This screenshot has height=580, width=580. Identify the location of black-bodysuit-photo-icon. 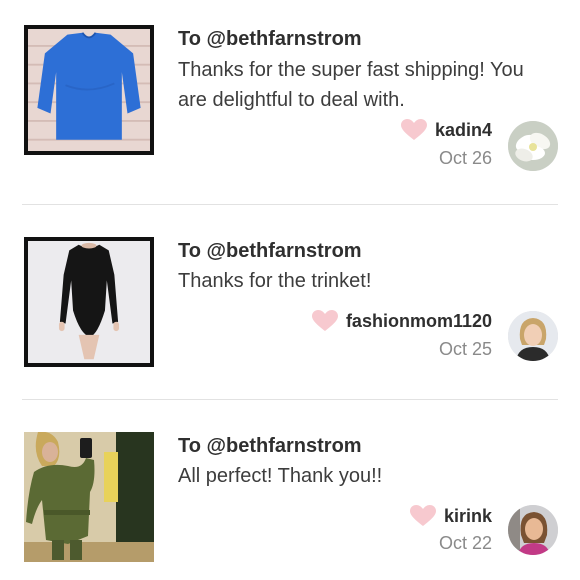
(89, 302).